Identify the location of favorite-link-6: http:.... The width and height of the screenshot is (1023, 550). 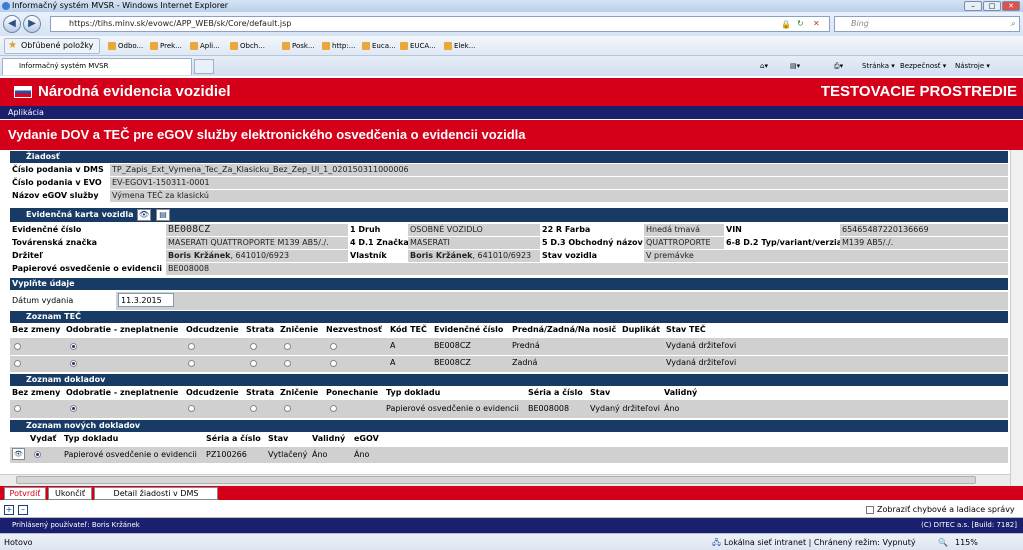
(338, 46).